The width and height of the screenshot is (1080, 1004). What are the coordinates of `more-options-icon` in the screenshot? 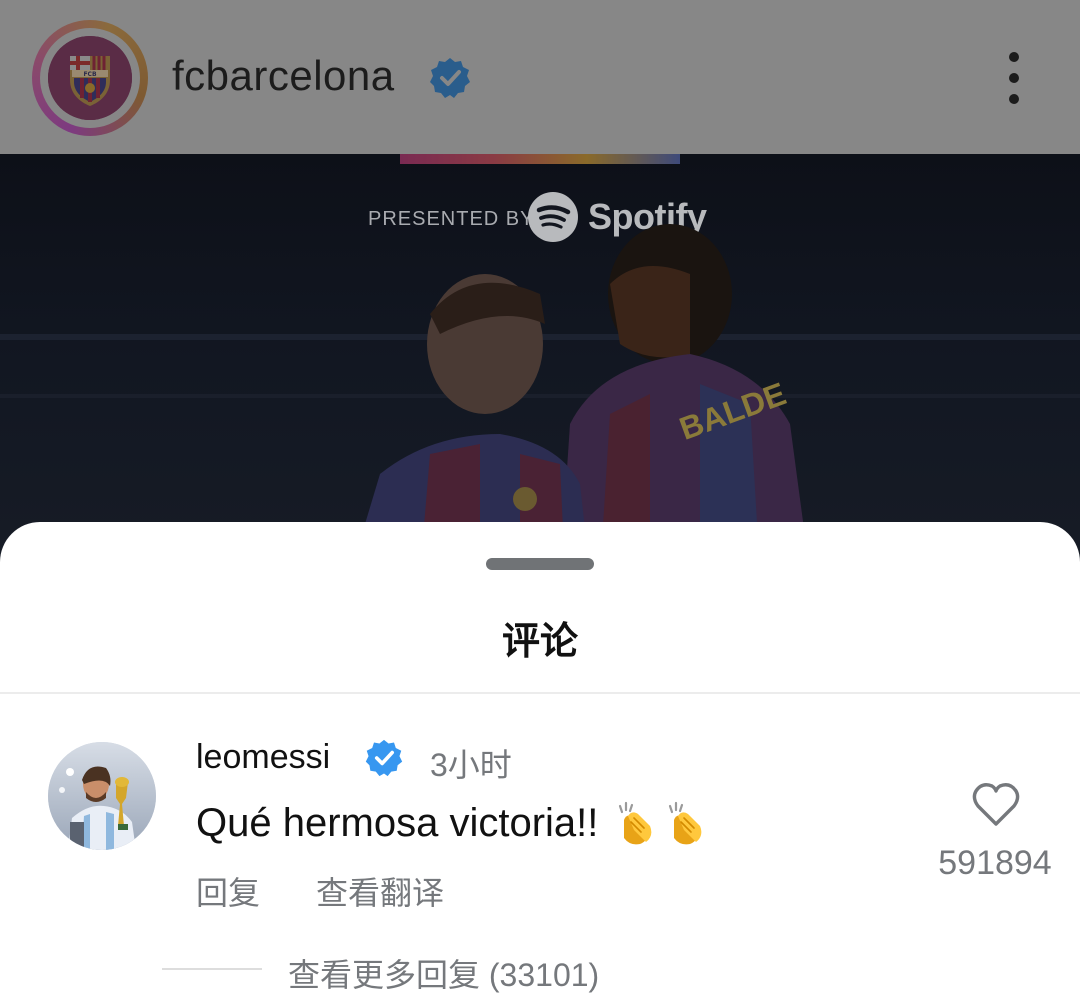 It's located at (1014, 78).